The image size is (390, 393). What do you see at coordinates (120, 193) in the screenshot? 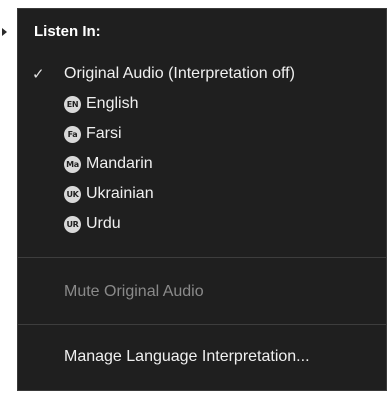
I see `language-label: Ukrainian` at bounding box center [120, 193].